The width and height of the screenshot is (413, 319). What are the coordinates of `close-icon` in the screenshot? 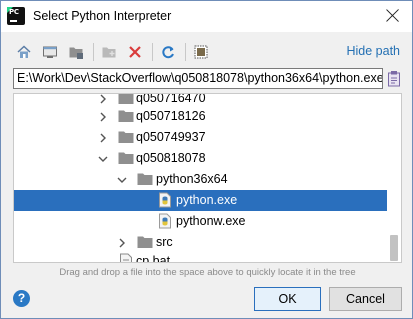 It's located at (393, 16).